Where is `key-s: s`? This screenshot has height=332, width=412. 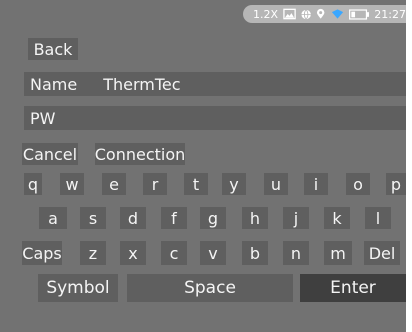
key-s: s is located at coordinates (93, 218).